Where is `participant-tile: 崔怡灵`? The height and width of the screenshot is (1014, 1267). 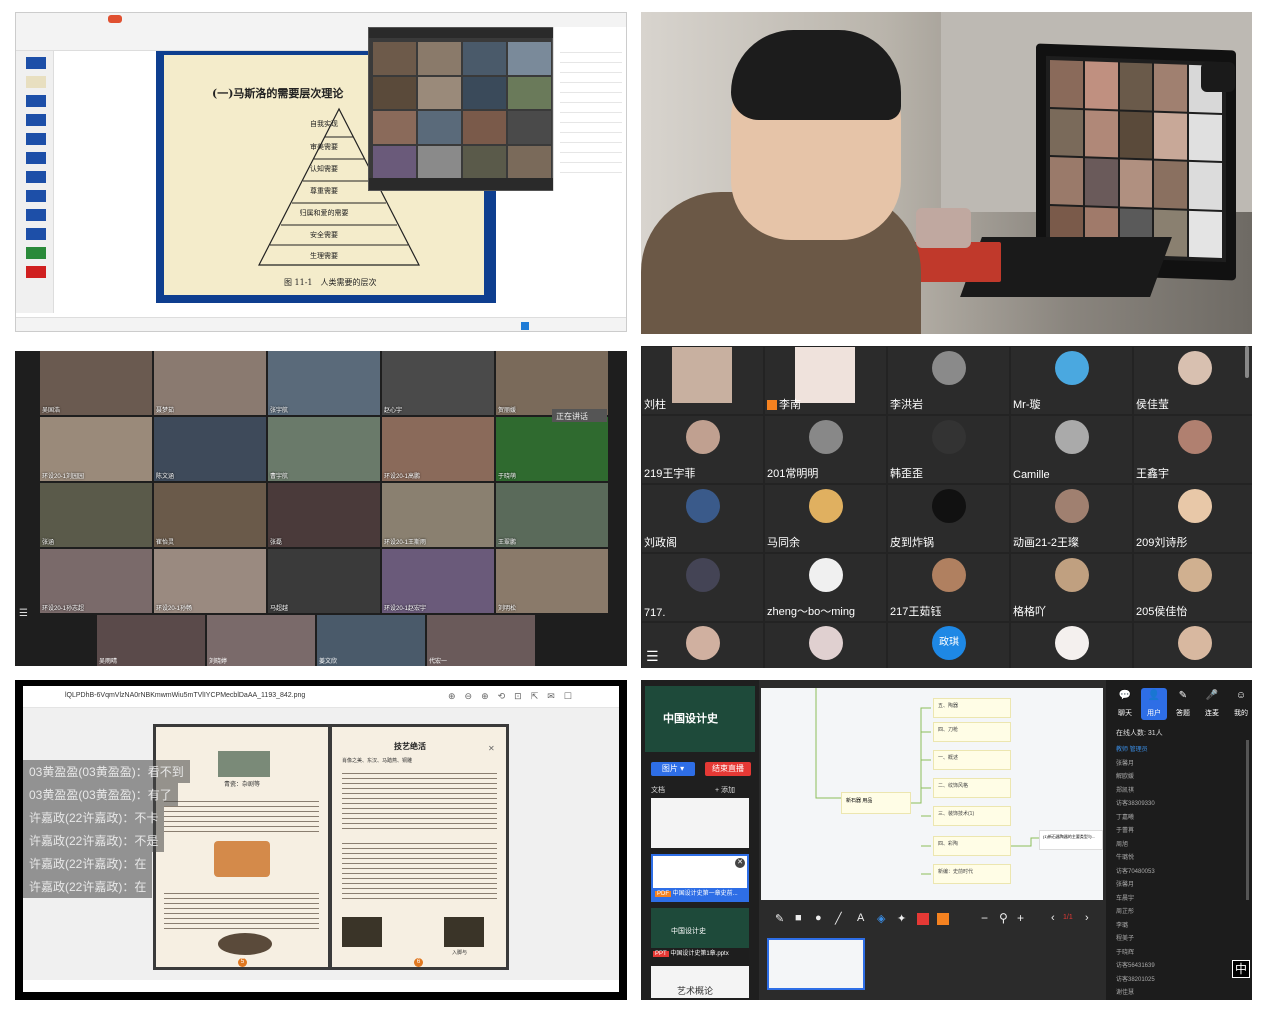 participant-tile: 崔怡灵 is located at coordinates (210, 515).